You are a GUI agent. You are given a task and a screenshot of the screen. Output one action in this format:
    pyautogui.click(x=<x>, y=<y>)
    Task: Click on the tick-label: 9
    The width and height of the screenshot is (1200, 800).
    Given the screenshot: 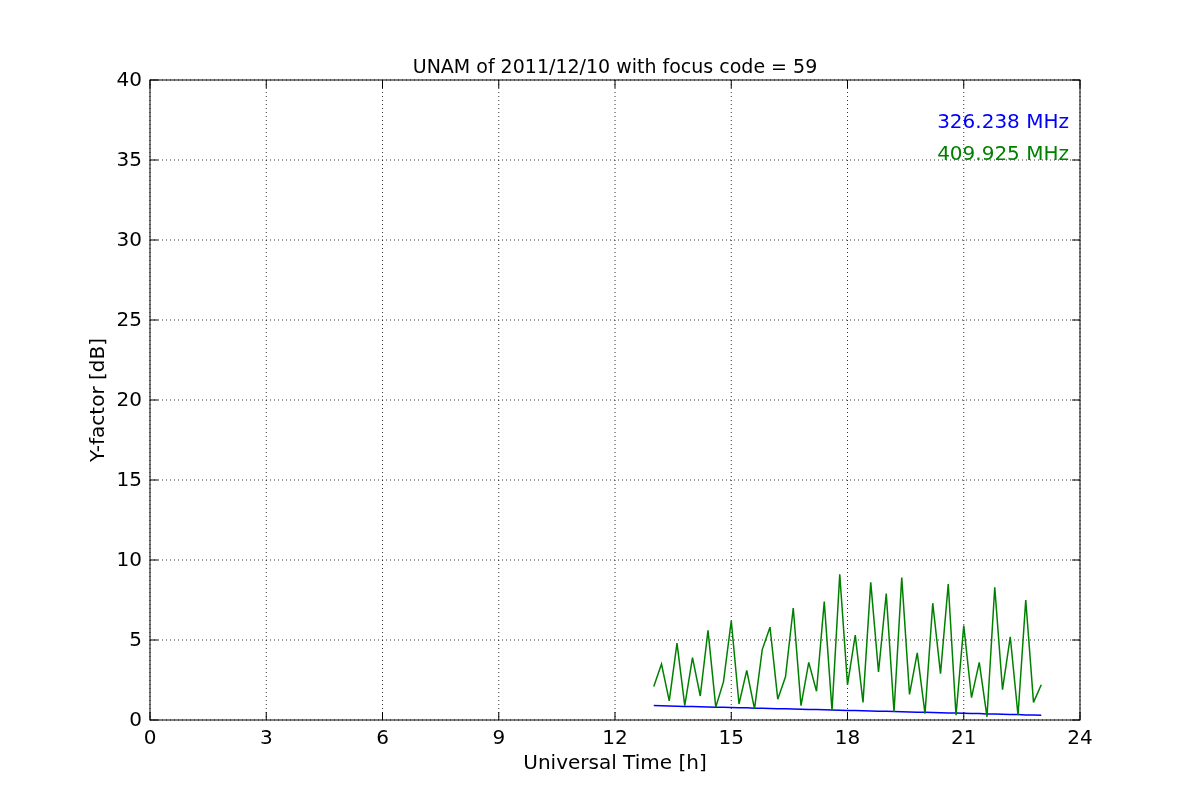 What is the action you would take?
    pyautogui.click(x=499, y=737)
    